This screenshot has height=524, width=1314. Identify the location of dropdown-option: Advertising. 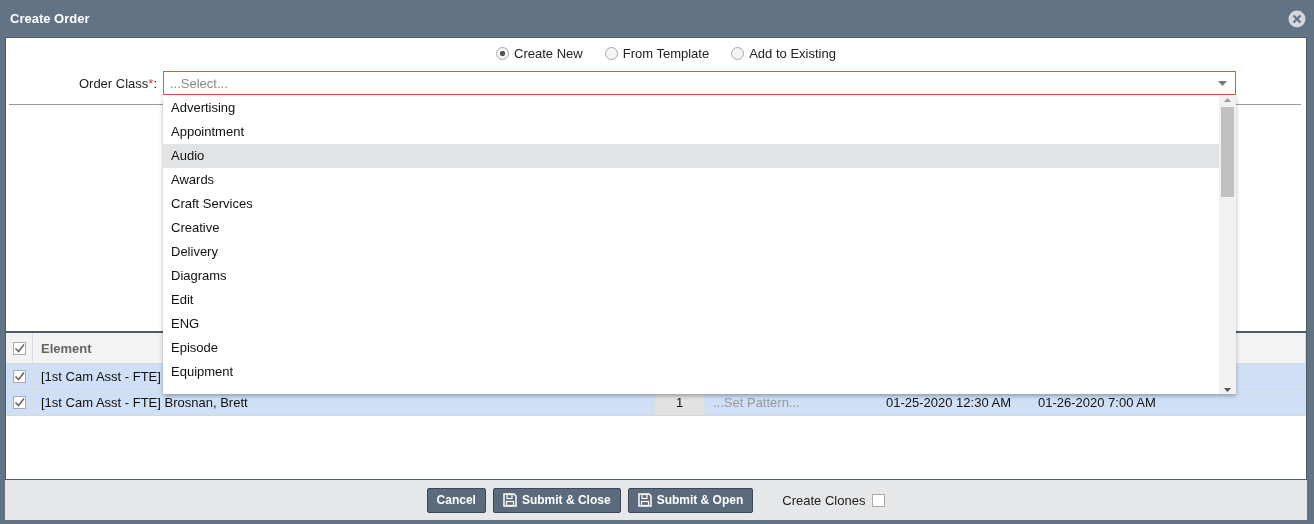
(691, 108).